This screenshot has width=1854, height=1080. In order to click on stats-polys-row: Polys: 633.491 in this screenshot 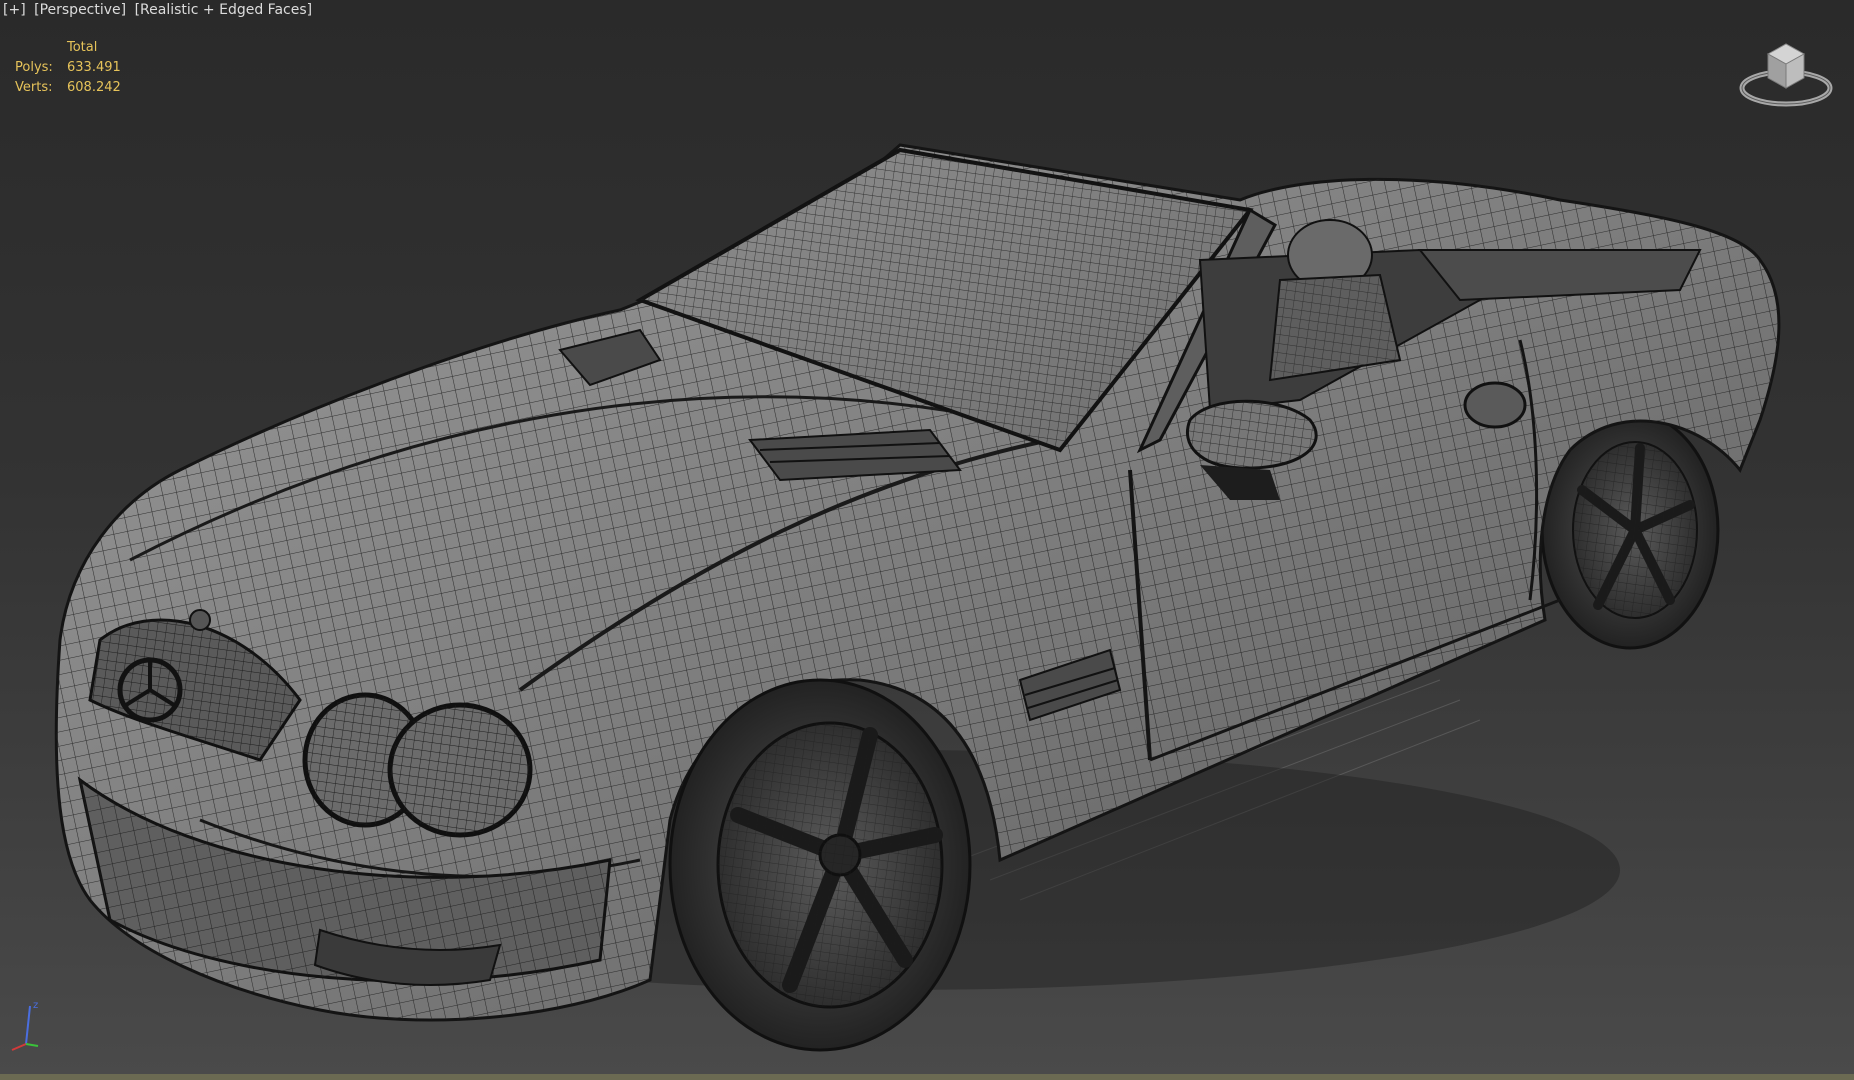, I will do `click(68, 68)`.